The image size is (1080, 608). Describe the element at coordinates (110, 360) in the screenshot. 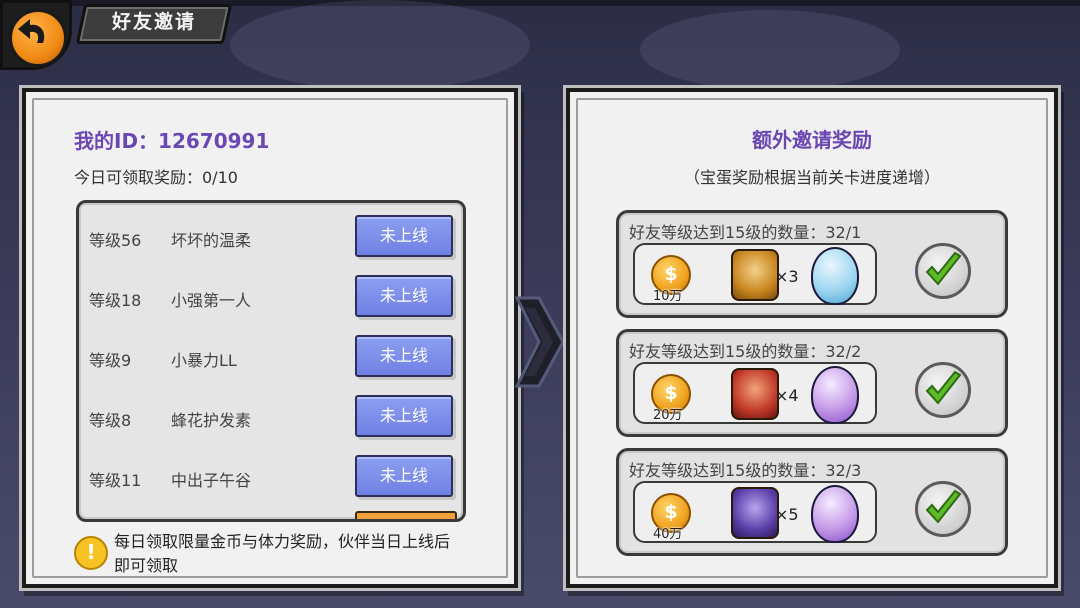

I see `friend-level: 等级9` at that location.